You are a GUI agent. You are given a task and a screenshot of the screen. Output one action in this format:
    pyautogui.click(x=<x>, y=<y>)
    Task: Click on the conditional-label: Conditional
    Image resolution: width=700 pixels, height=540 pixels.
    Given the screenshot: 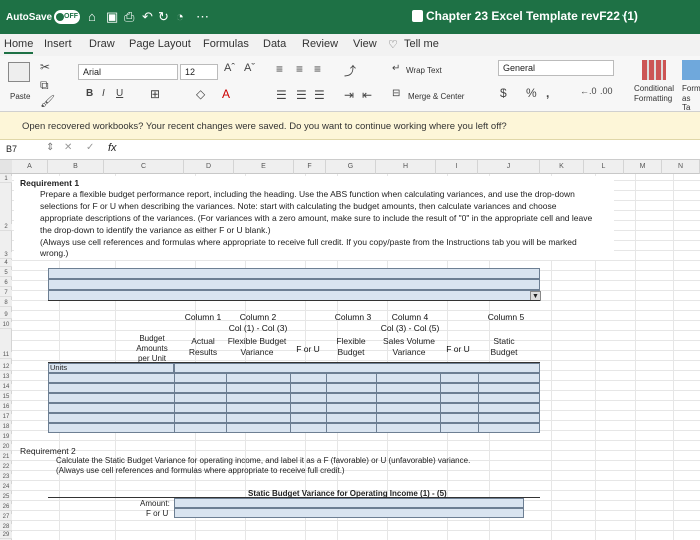 What is the action you would take?
    pyautogui.click(x=654, y=88)
    